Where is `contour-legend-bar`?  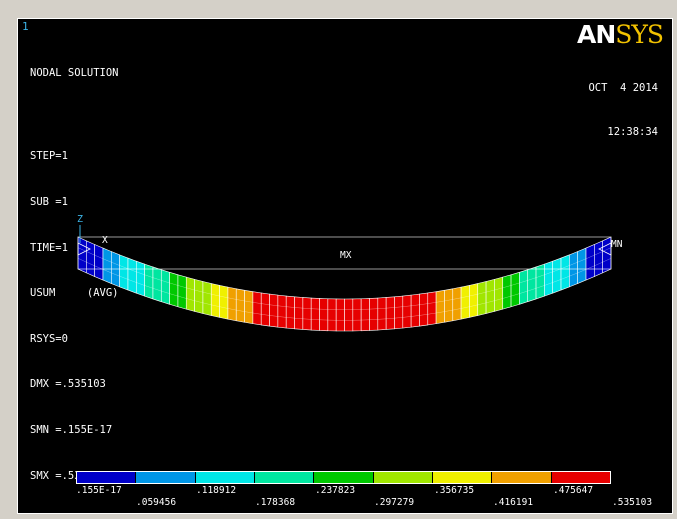
contour-legend-bar is located at coordinates (343, 477).